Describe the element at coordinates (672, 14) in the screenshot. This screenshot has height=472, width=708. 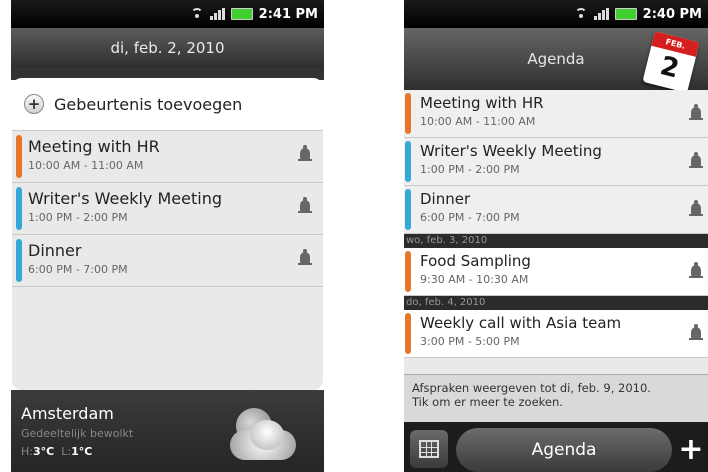
I see `status-time: 2:40 PM` at that location.